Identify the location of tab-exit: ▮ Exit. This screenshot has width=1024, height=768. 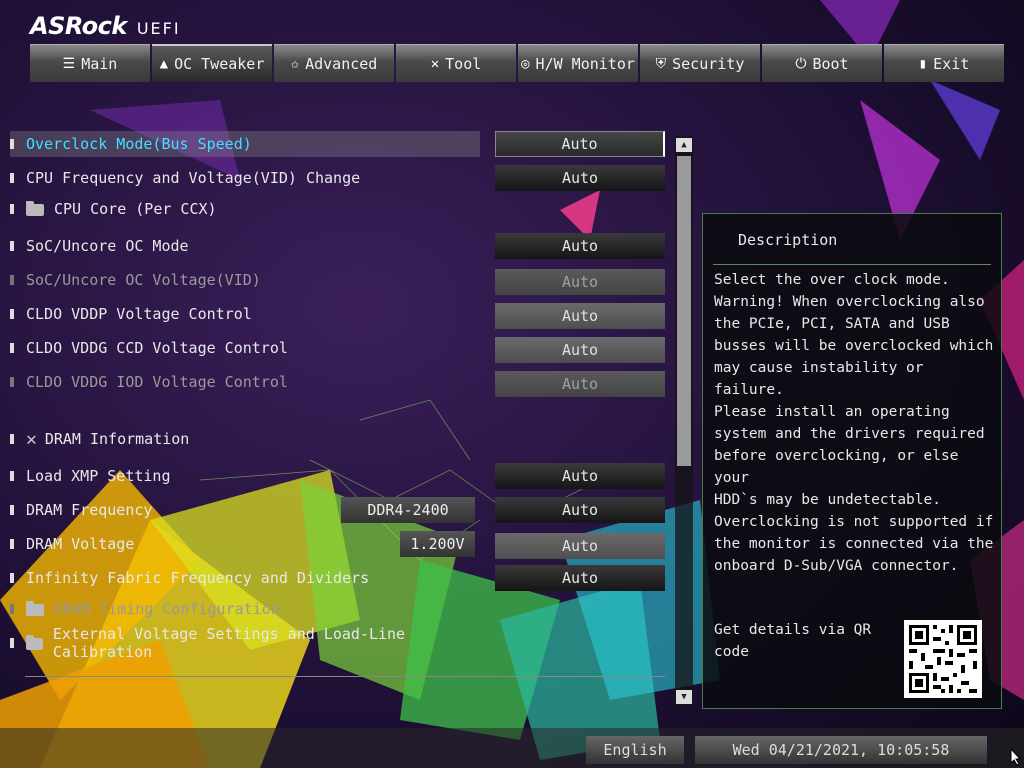
(944, 63).